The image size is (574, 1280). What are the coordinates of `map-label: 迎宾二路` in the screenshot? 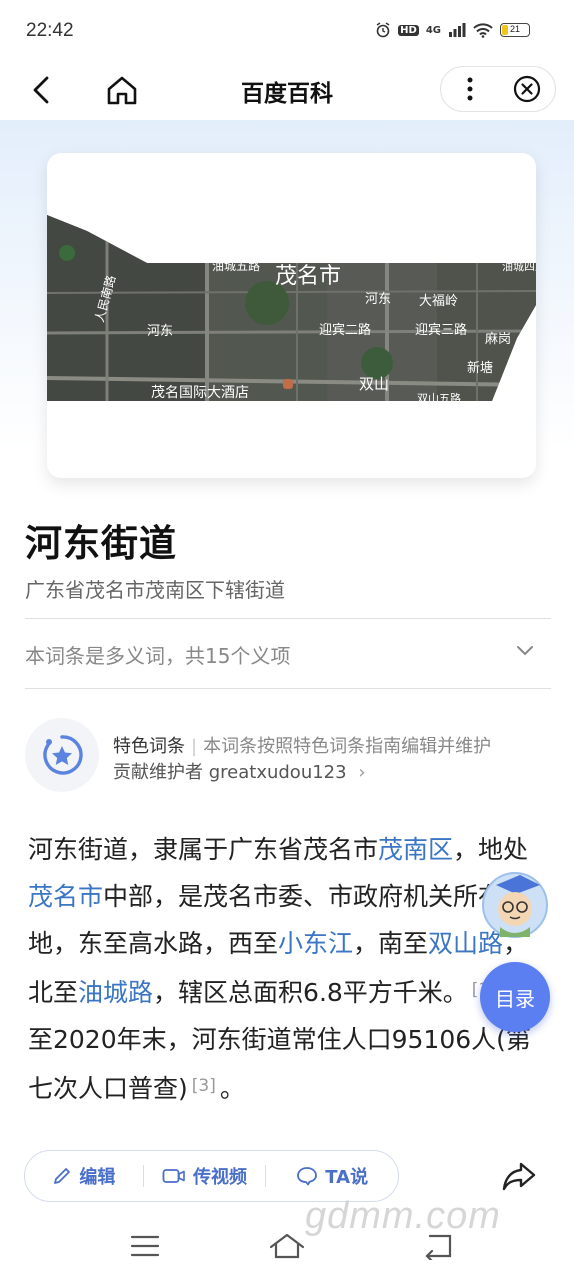 It's located at (345, 330).